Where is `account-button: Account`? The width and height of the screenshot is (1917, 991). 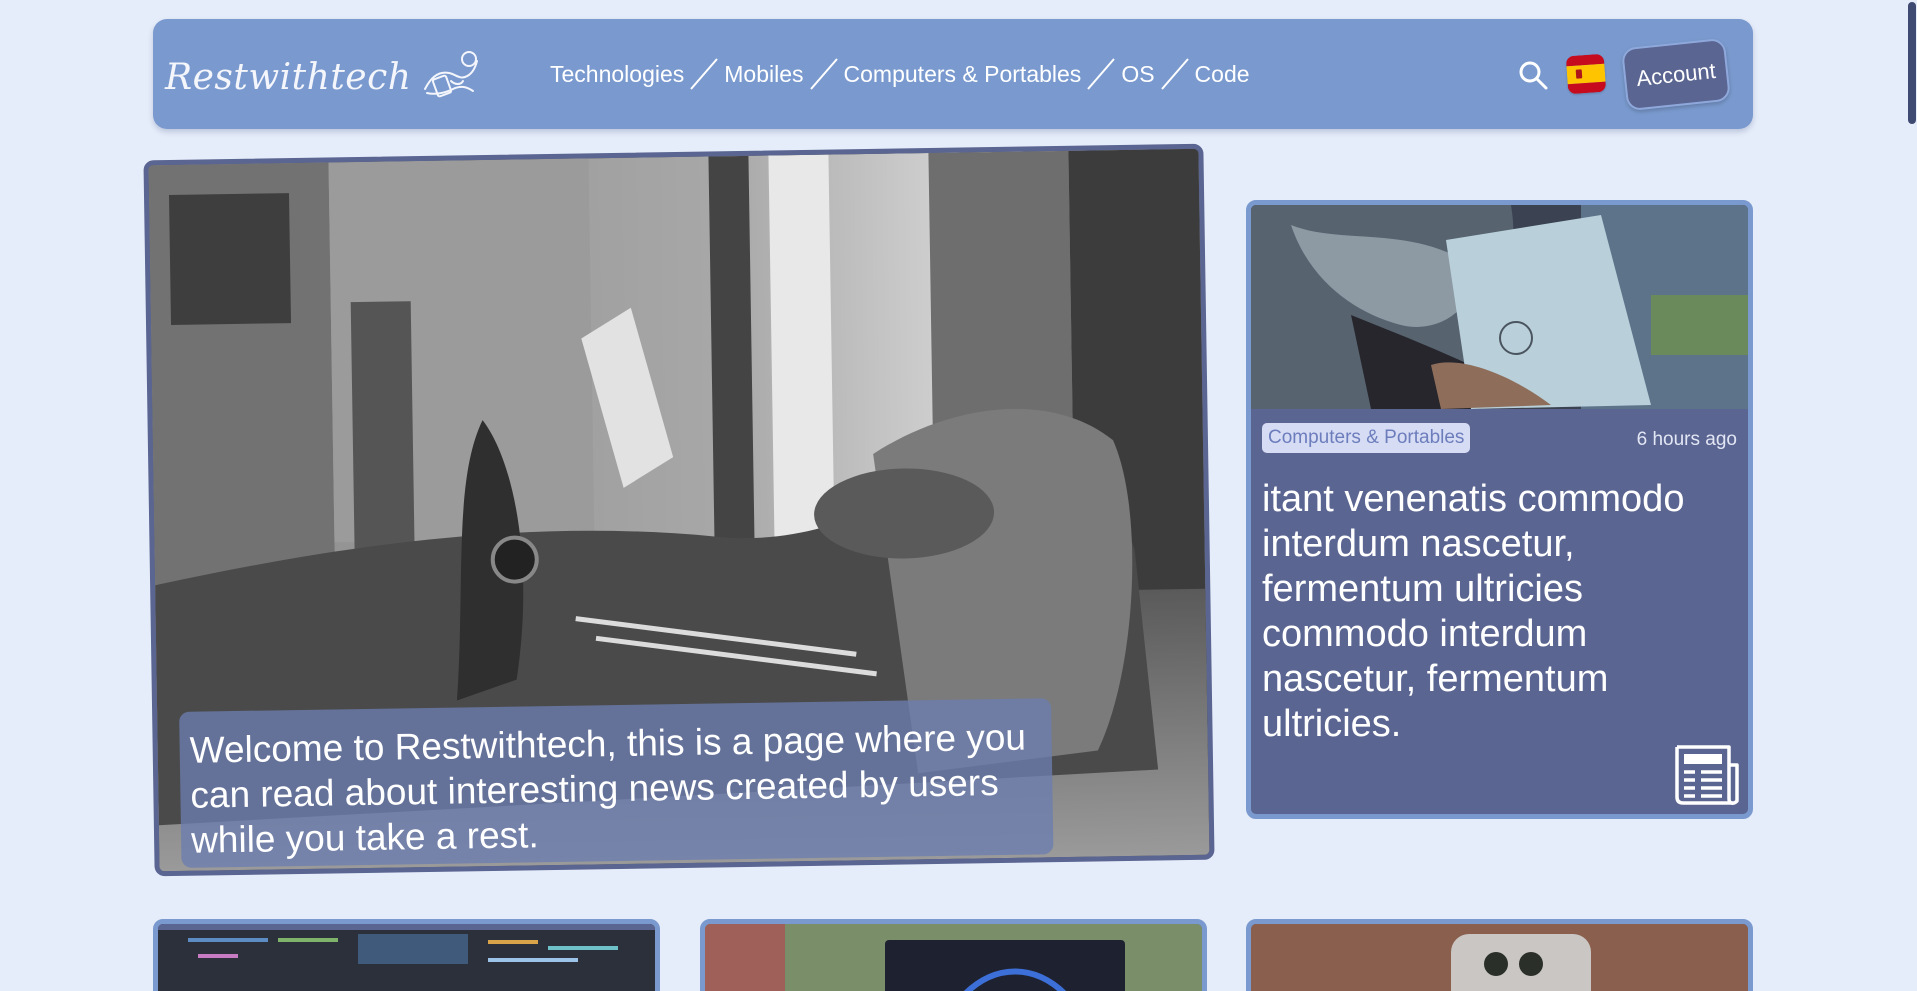
account-button: Account is located at coordinates (1676, 74).